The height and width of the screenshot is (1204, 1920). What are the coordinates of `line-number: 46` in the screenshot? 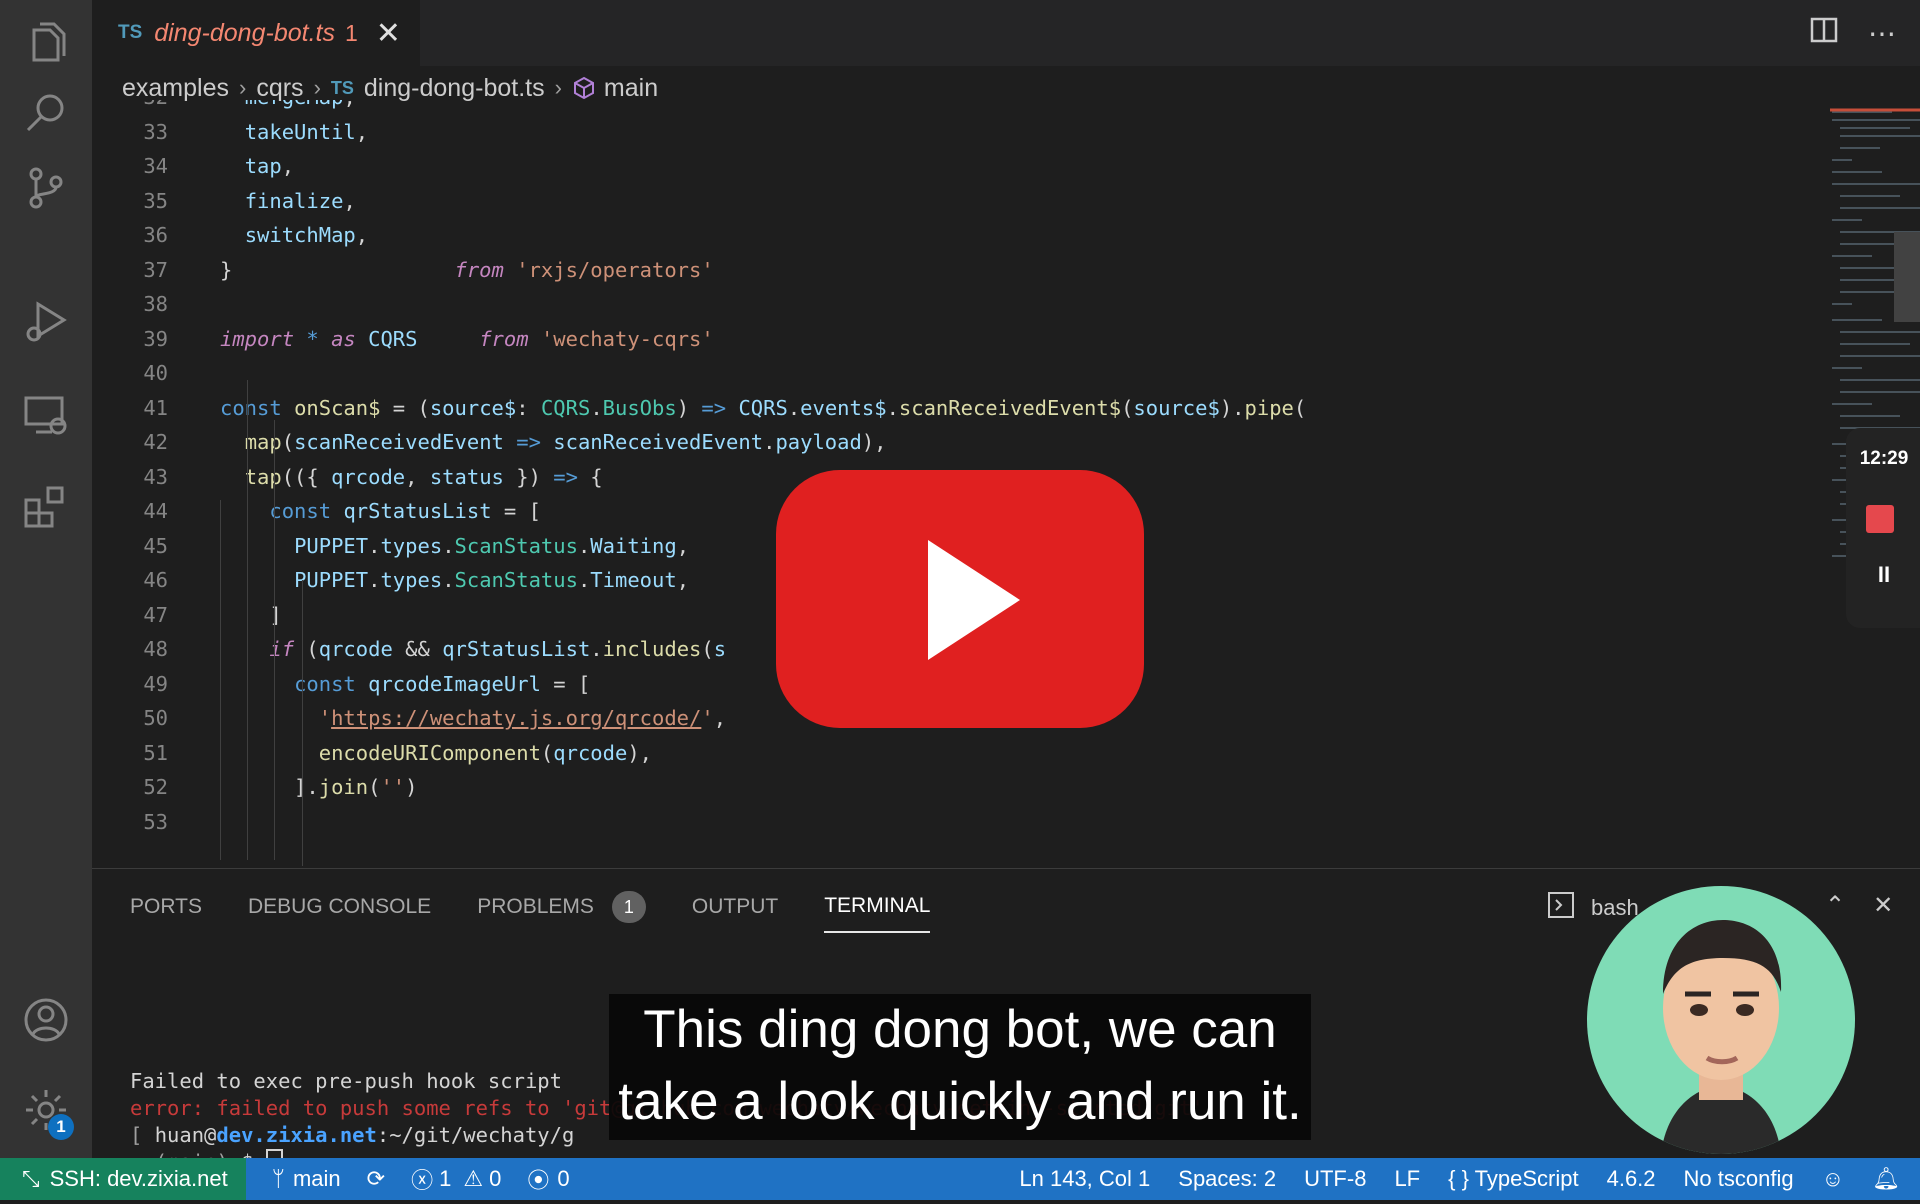 It's located at (155, 580).